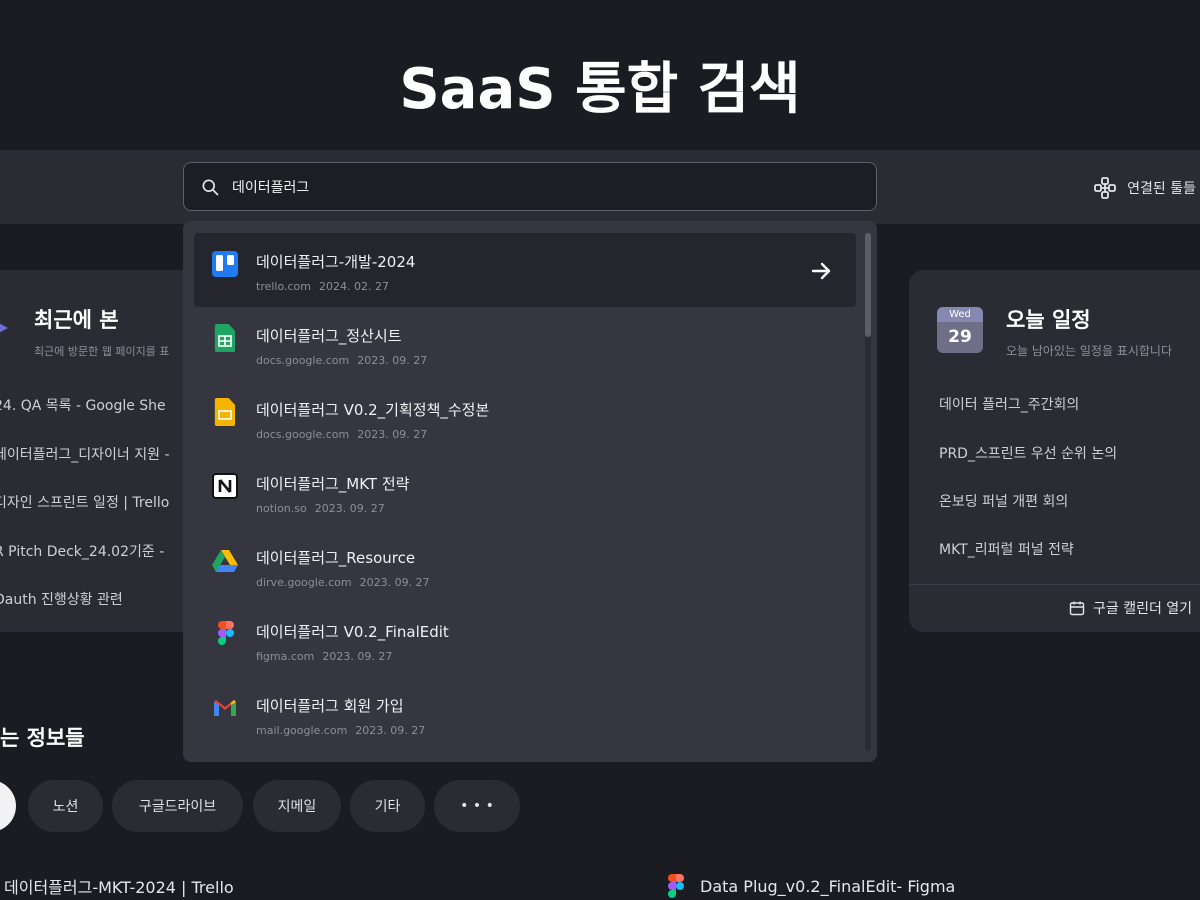 The width and height of the screenshot is (1200, 900). I want to click on result-meta: trello.com 2024. 02. 27, so click(322, 286).